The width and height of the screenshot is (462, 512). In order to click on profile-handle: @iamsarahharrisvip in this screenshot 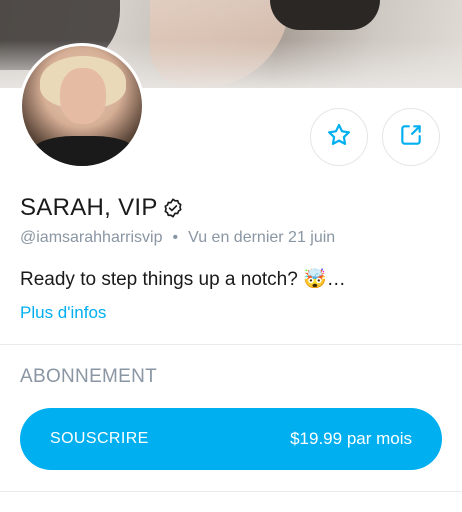, I will do `click(91, 237)`.